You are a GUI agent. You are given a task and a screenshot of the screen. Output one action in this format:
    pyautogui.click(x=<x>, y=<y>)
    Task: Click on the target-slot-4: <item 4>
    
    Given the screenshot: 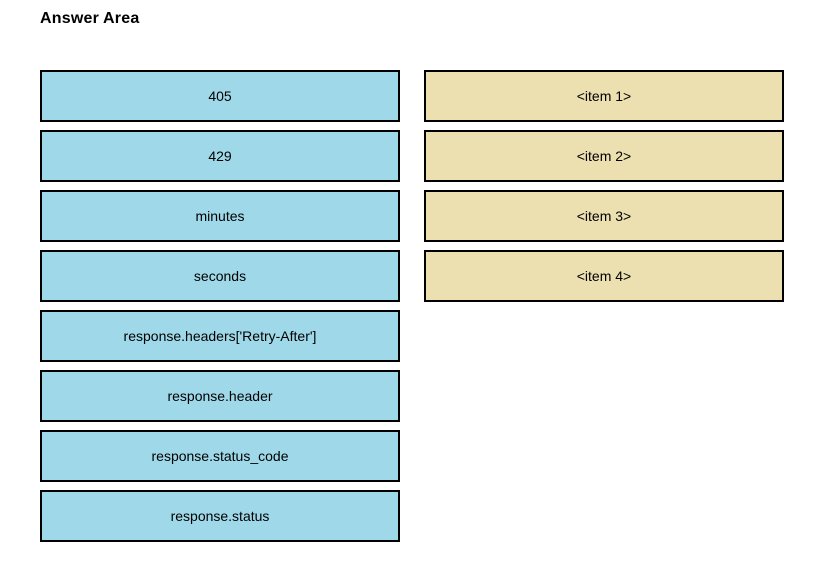 What is the action you would take?
    pyautogui.click(x=604, y=276)
    